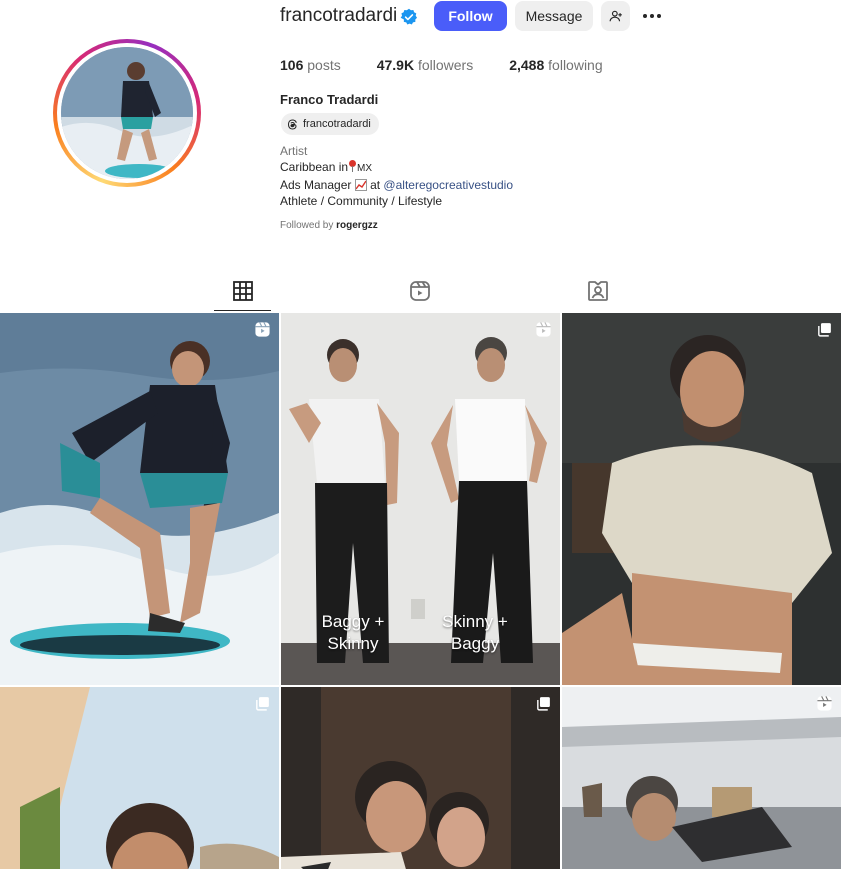 This screenshot has width=841, height=869. I want to click on message-button: Message, so click(554, 16).